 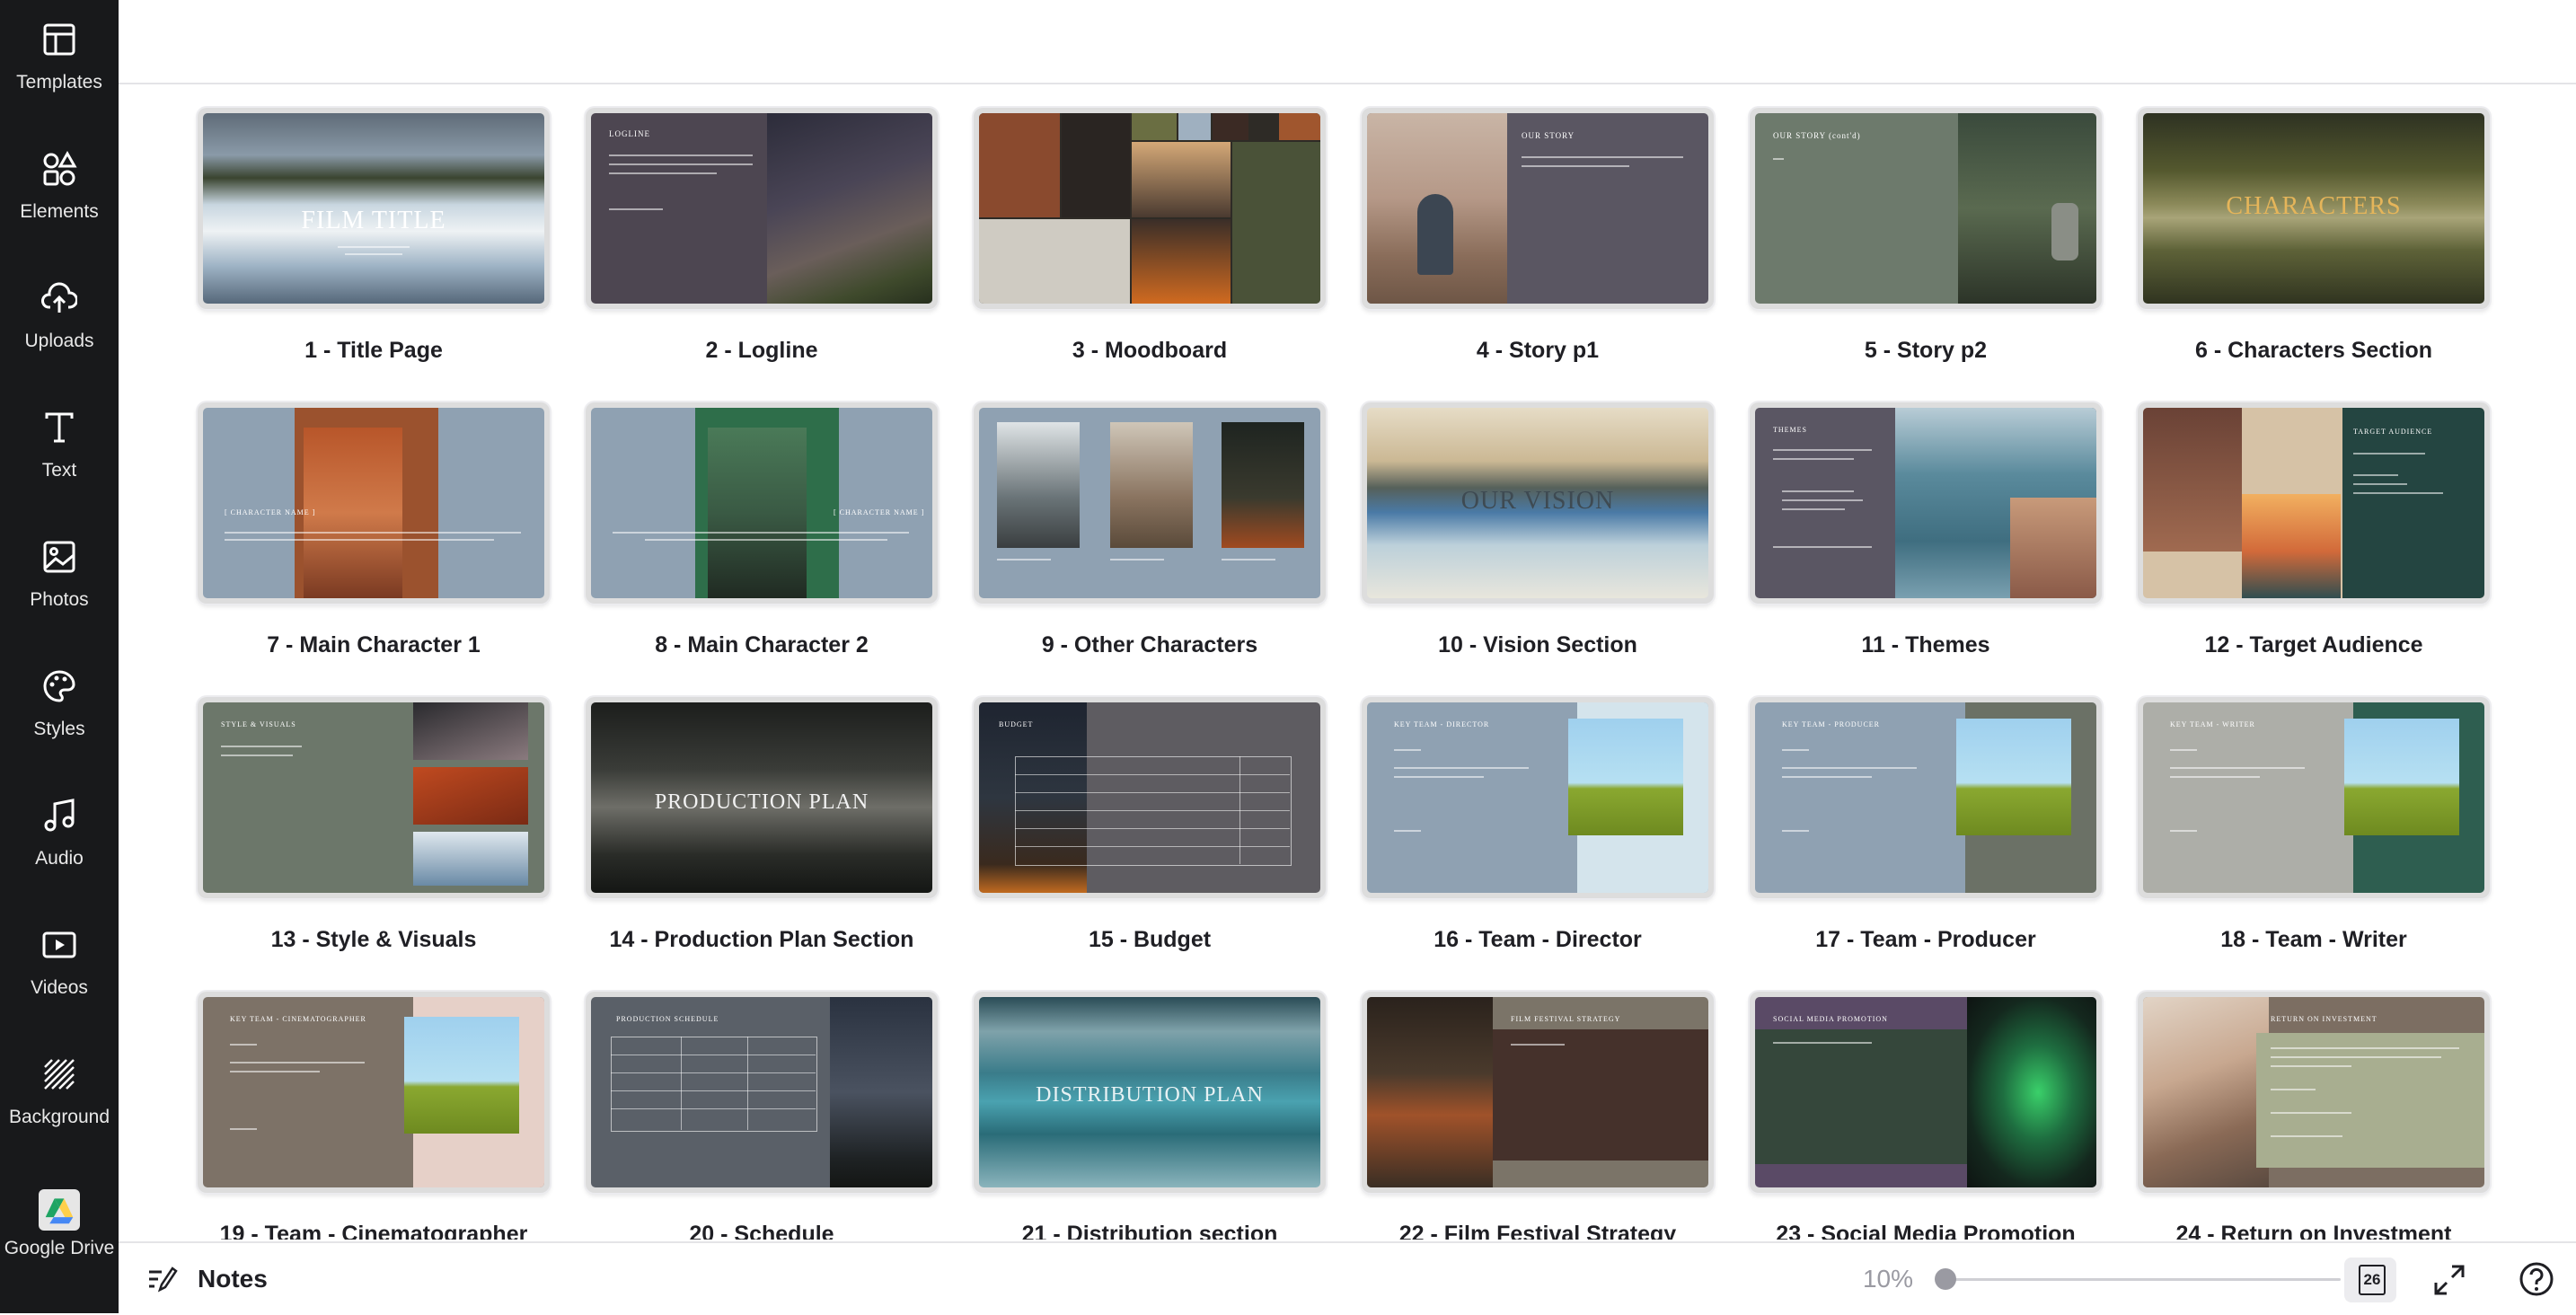 What do you see at coordinates (1926, 1231) in the screenshot?
I see `page-label: 23 - Social Media Promotion` at bounding box center [1926, 1231].